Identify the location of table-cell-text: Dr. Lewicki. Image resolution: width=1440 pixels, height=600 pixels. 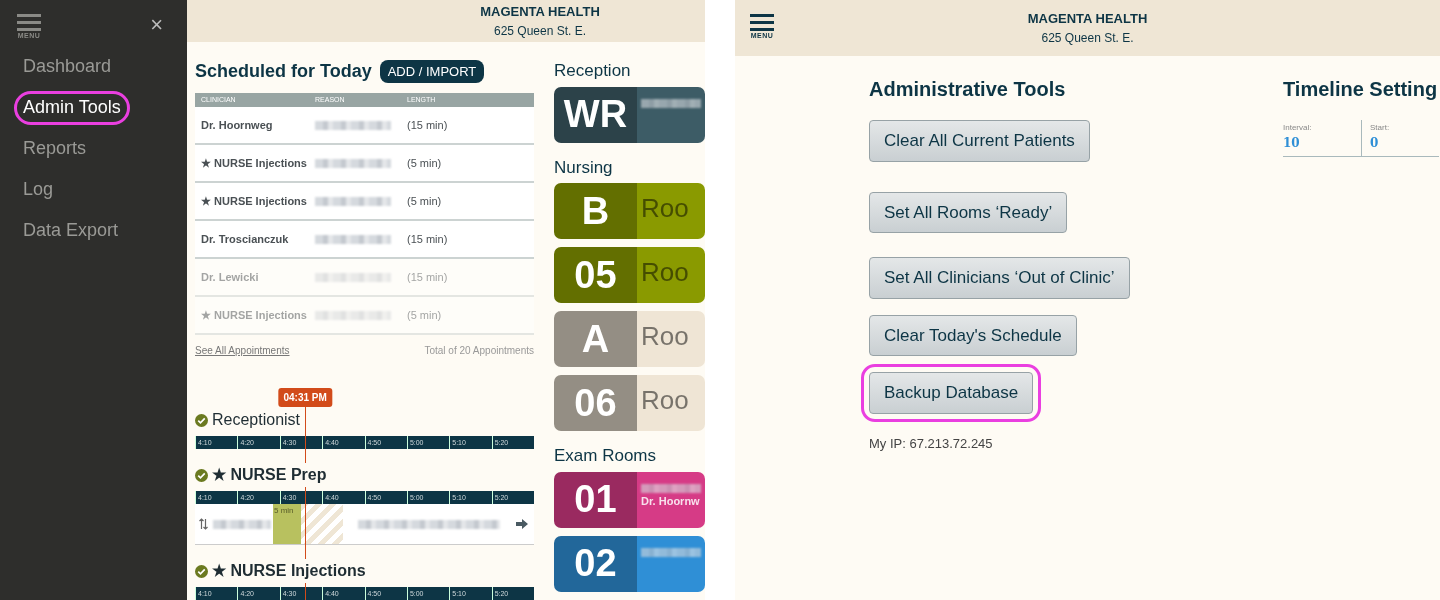
(230, 277).